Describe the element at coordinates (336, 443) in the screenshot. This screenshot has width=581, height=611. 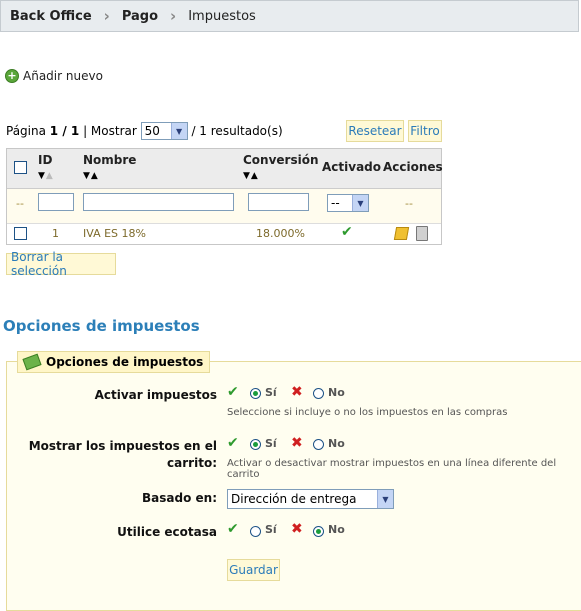
I see `mostrar-no-label: No` at that location.